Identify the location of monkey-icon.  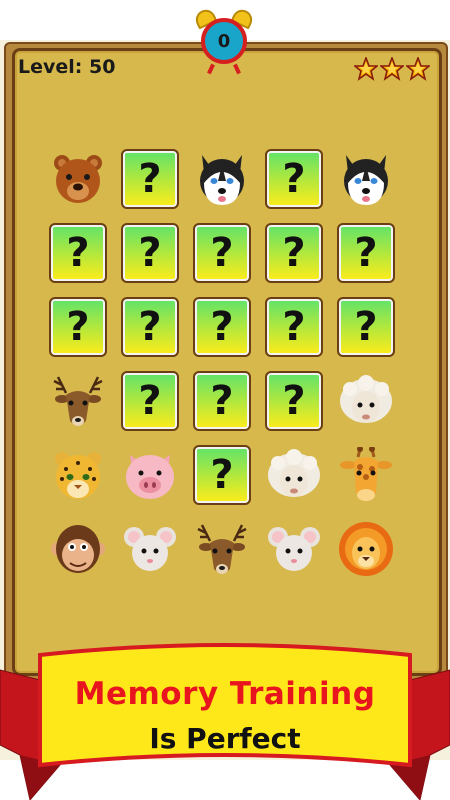
(78, 549).